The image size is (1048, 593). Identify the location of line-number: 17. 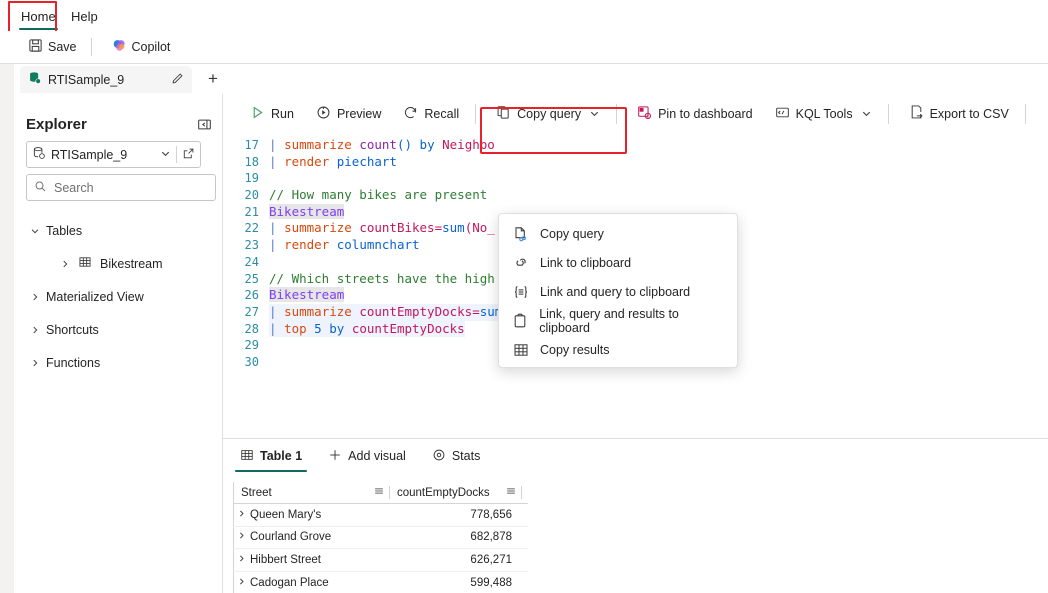
(251, 145).